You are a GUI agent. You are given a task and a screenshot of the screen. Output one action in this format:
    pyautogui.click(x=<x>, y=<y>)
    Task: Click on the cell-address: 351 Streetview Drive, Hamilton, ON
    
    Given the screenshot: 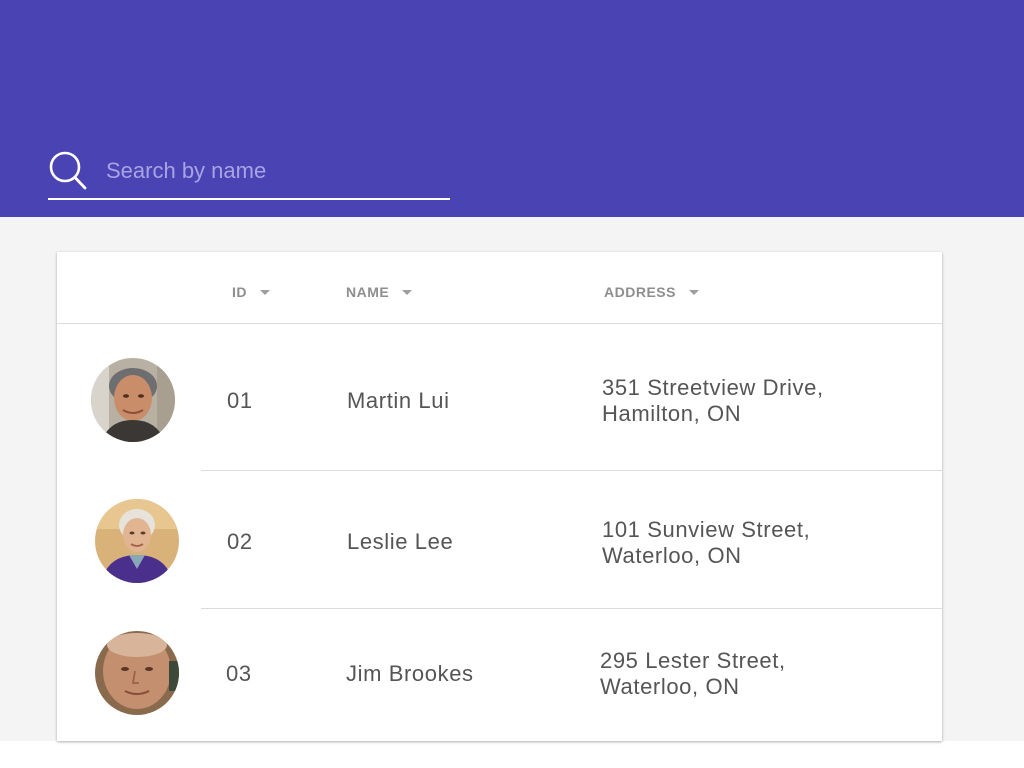 What is the action you would take?
    pyautogui.click(x=713, y=401)
    